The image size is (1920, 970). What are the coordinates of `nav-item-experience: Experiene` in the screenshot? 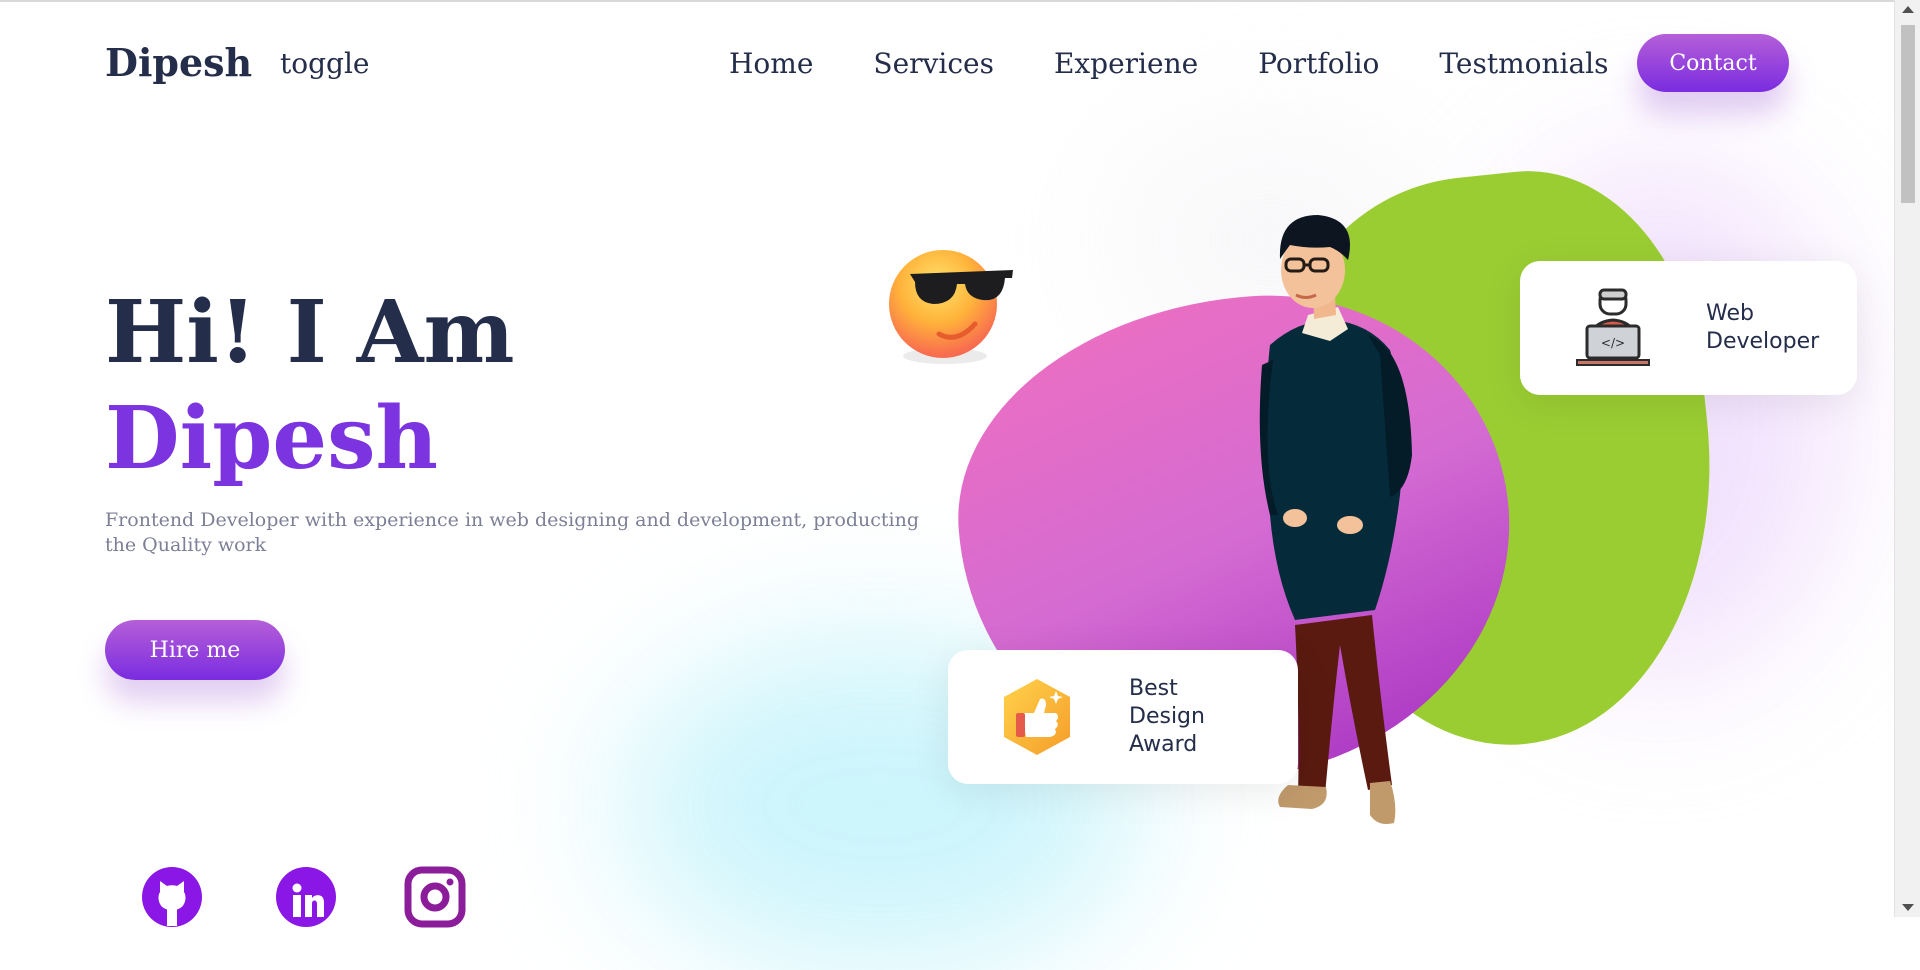 It's located at (1126, 63).